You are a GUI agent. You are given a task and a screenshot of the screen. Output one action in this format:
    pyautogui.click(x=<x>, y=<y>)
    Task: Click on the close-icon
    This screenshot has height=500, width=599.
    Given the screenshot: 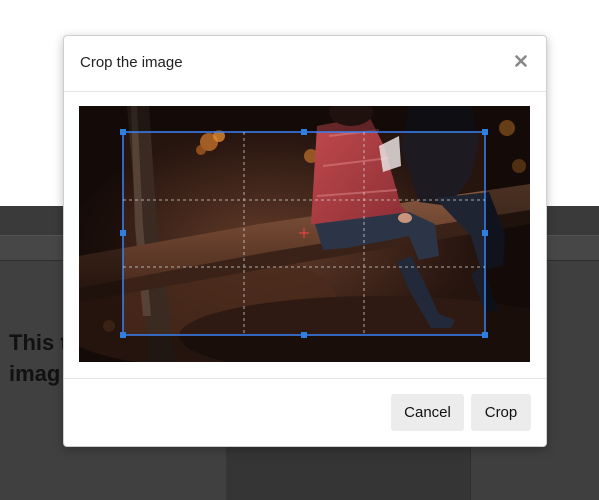 What is the action you would take?
    pyautogui.click(x=521, y=61)
    